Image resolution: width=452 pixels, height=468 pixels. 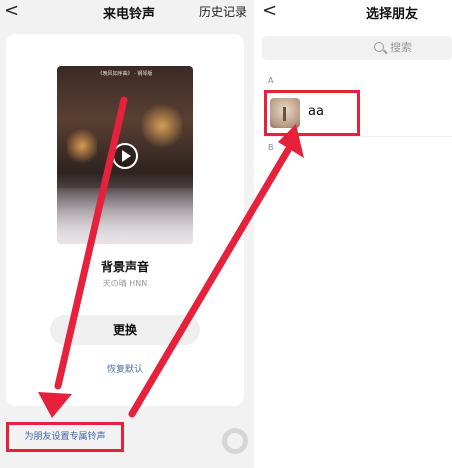 What do you see at coordinates (125, 330) in the screenshot?
I see `change-button: 更换` at bounding box center [125, 330].